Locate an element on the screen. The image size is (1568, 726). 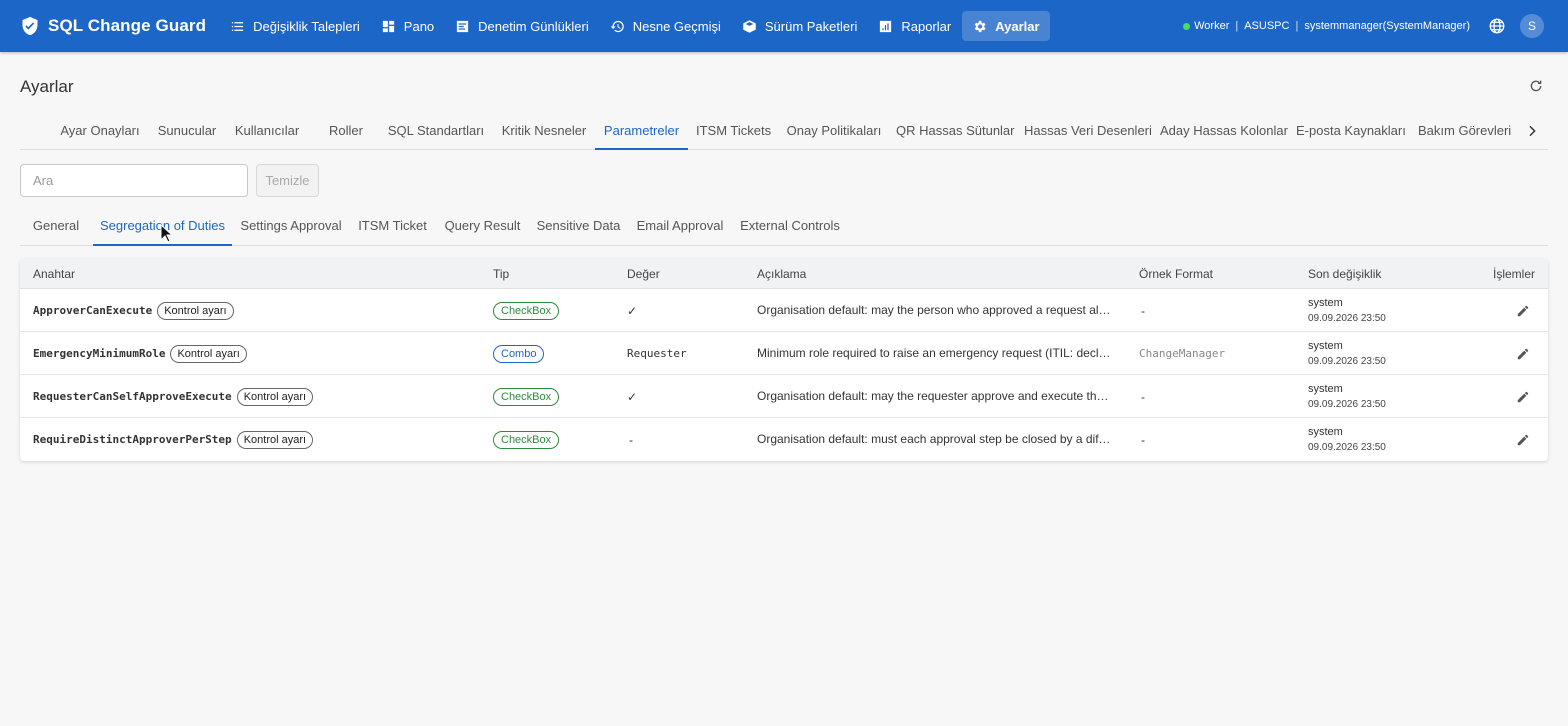
nav-label: Değişiklik Talepleri is located at coordinates (306, 26).